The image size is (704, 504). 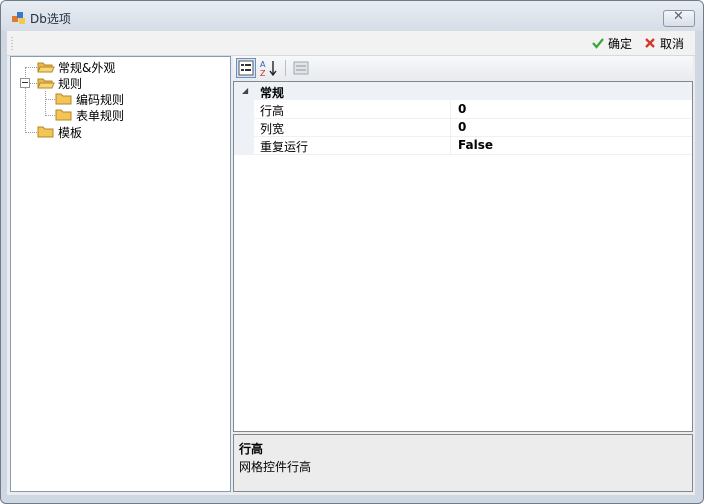 What do you see at coordinates (263, 64) in the screenshot?
I see `svg-text: A` at bounding box center [263, 64].